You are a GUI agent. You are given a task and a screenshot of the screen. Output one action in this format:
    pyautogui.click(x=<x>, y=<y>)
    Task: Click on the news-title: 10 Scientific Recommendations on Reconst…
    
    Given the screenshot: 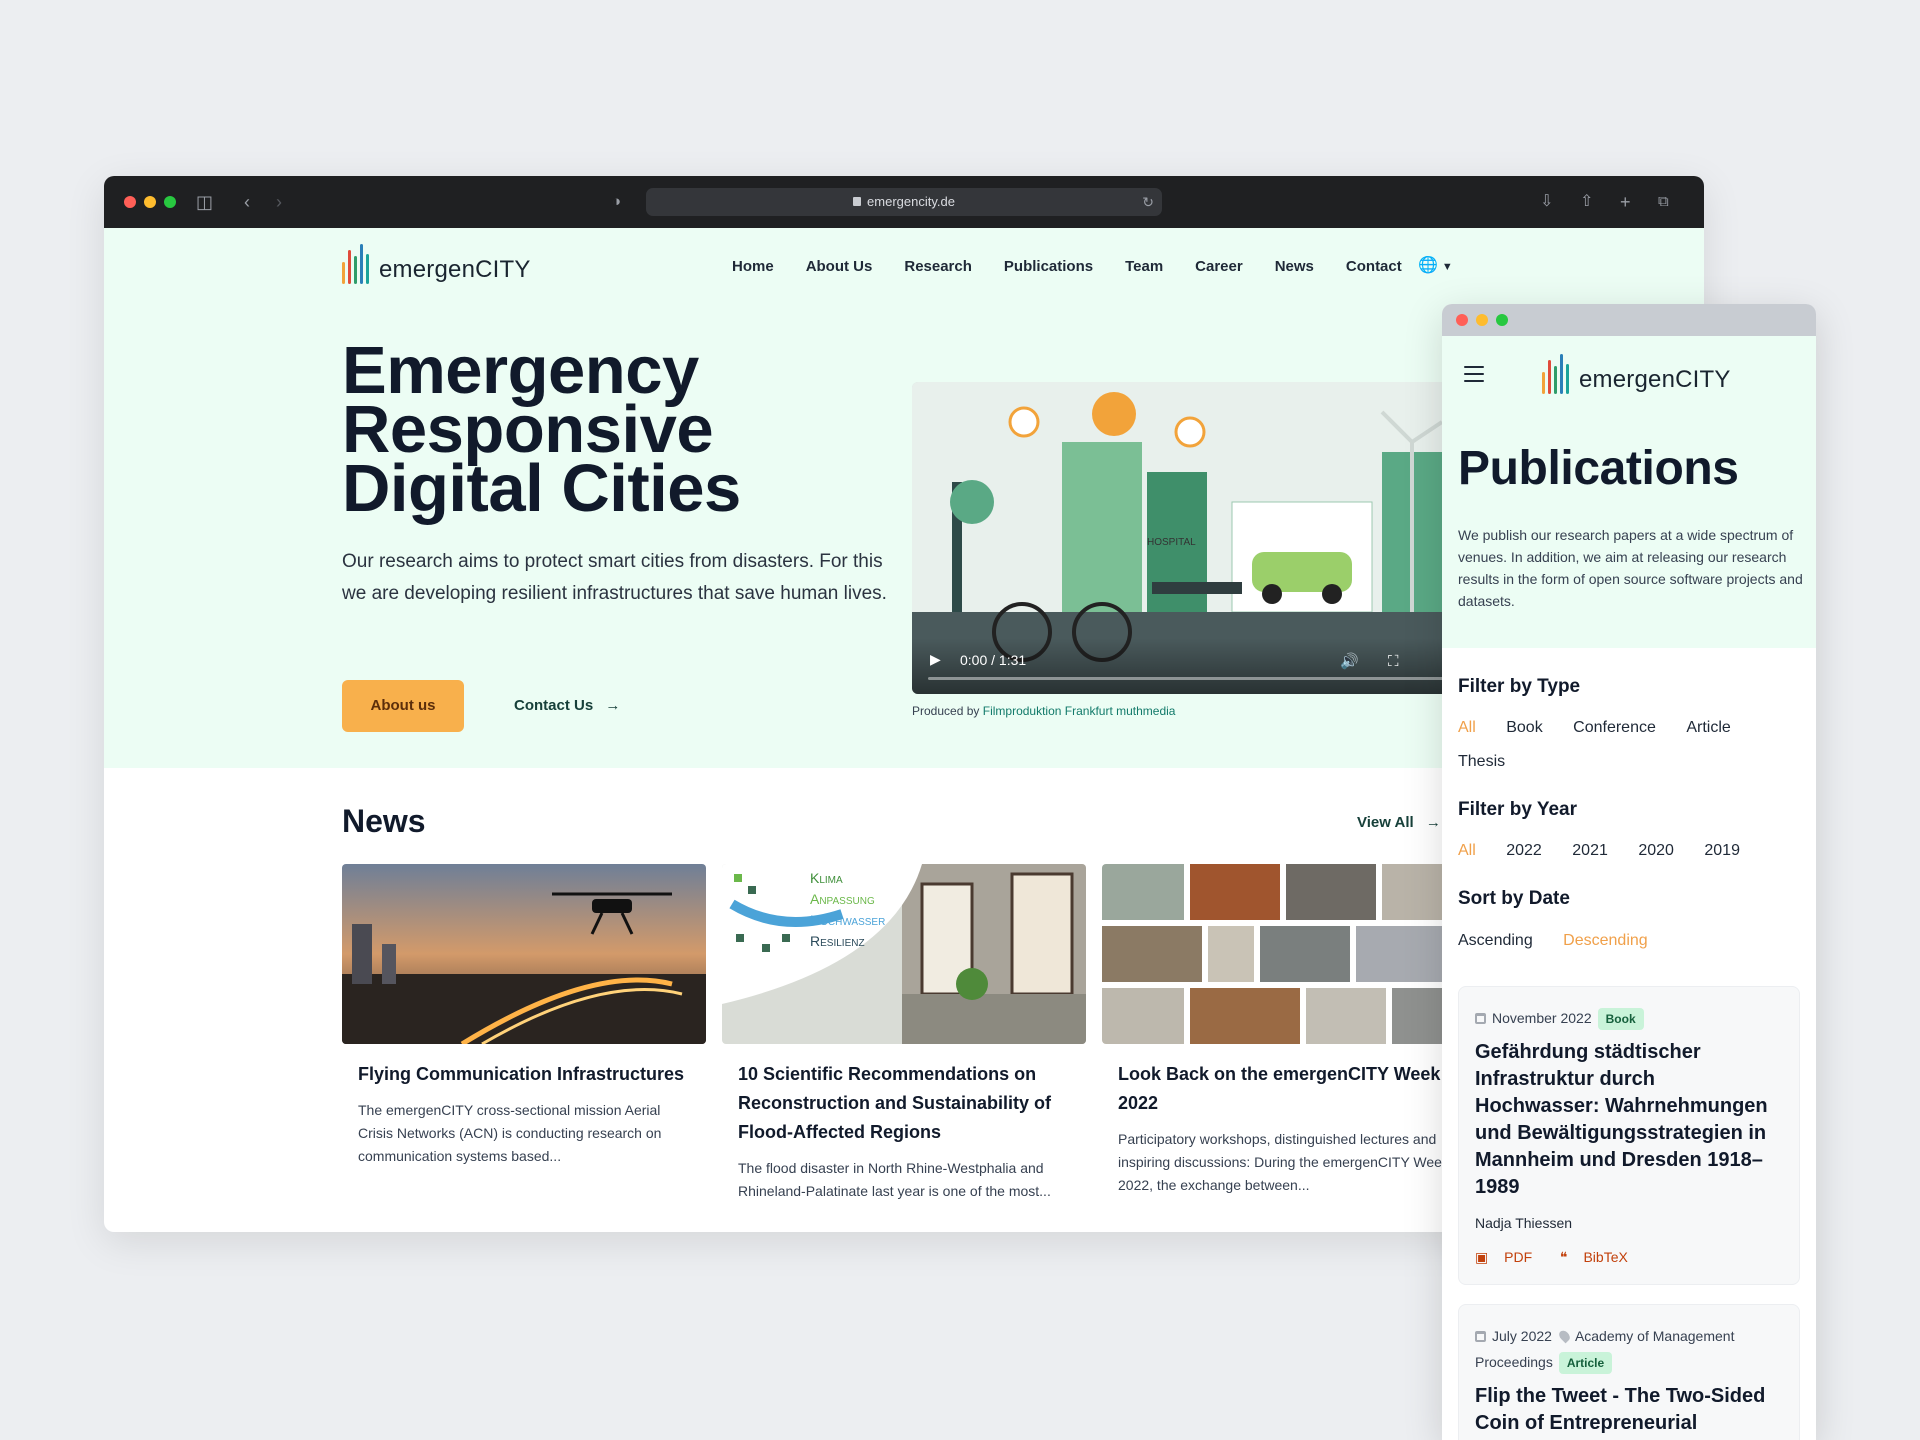 What is the action you would take?
    pyautogui.click(x=904, y=1103)
    